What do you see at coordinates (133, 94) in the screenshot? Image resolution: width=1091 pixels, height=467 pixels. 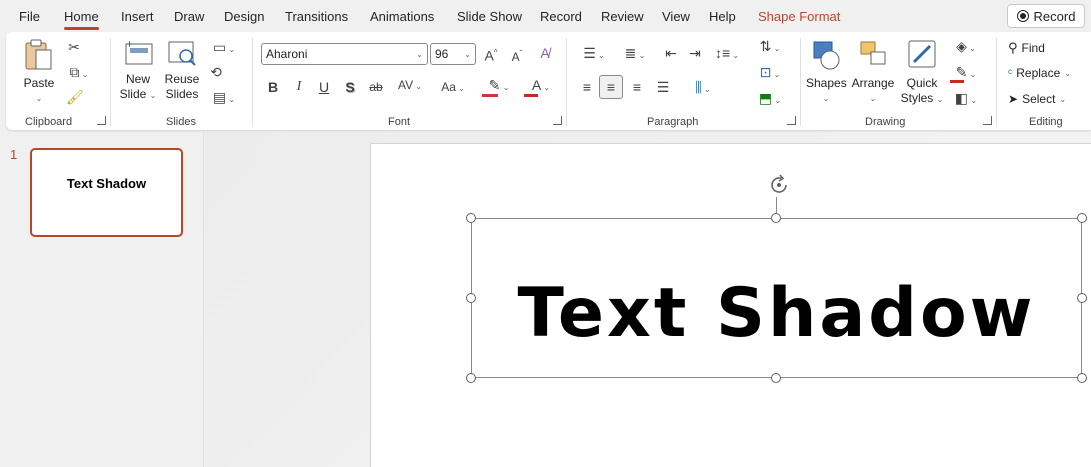 I see `new-slide-label-2: Slide` at bounding box center [133, 94].